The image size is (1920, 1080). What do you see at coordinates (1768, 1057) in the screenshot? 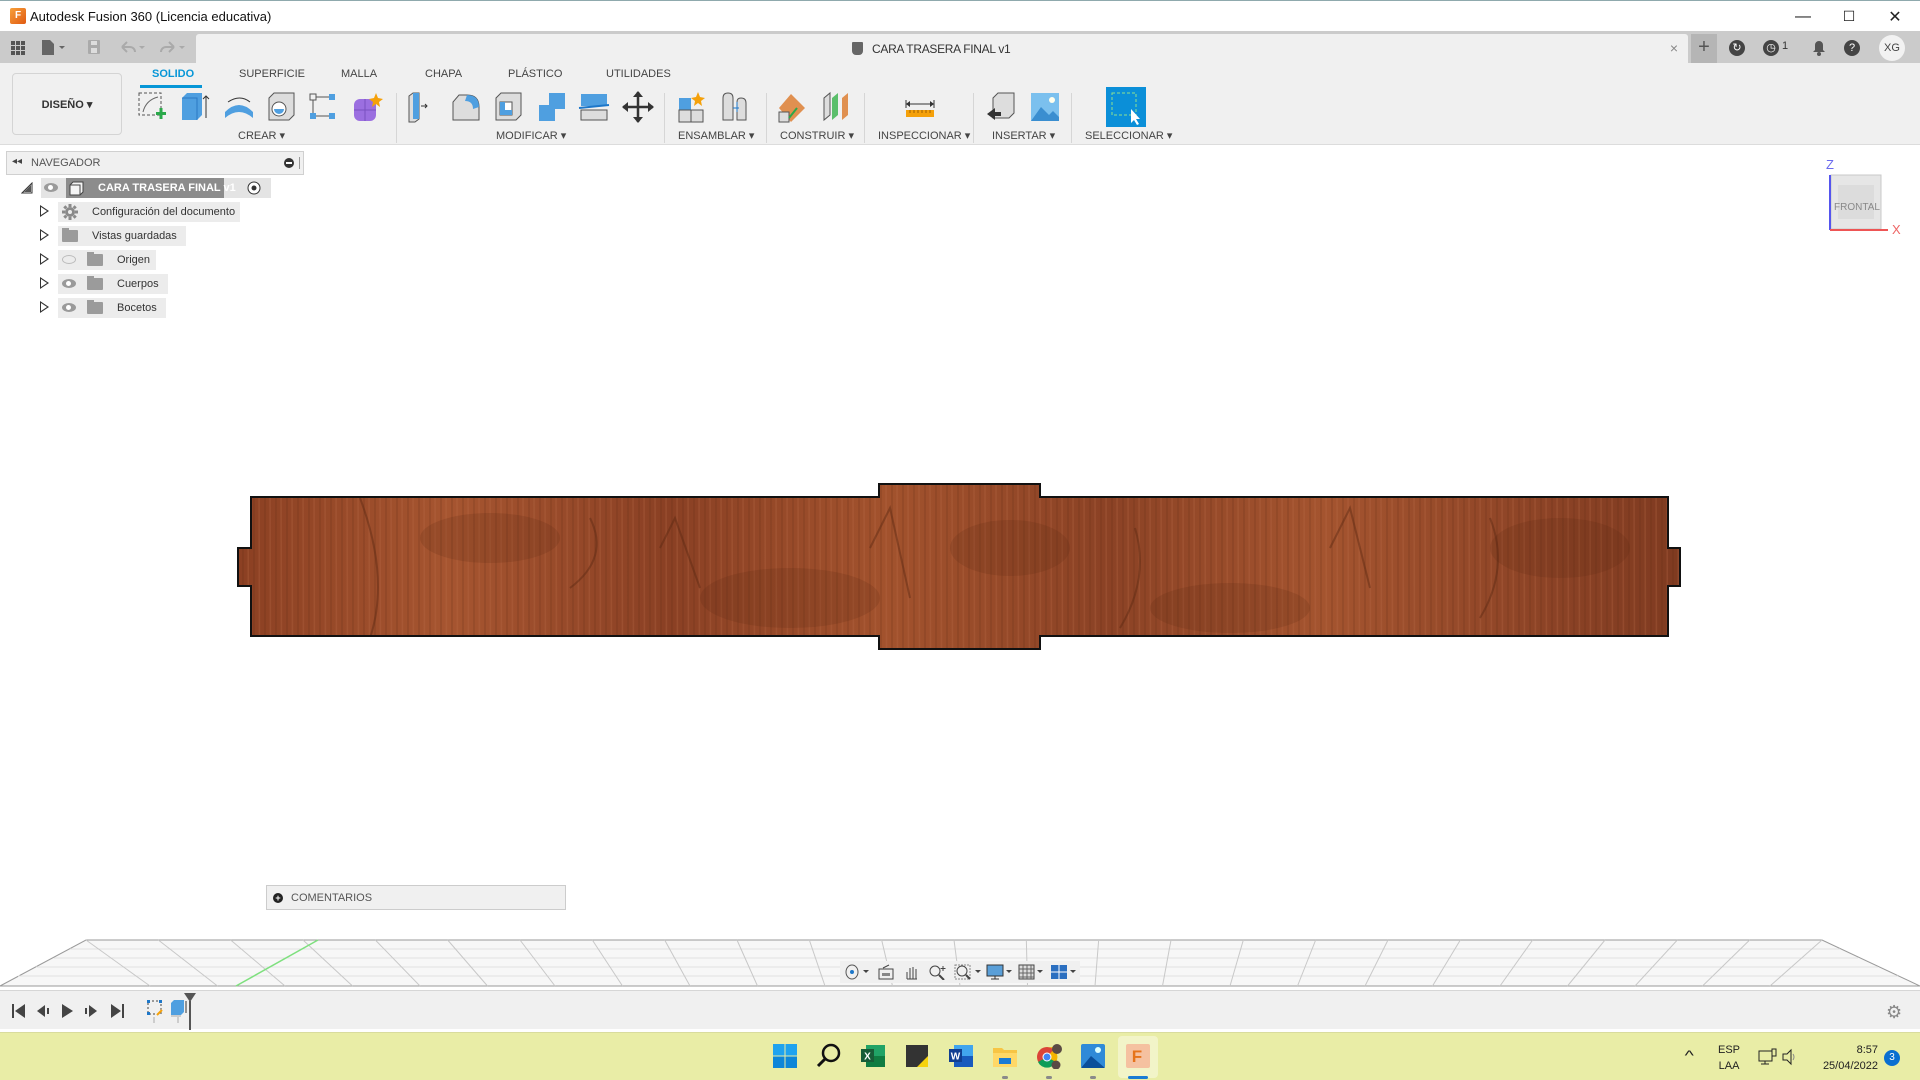
I see `network-icon` at bounding box center [1768, 1057].